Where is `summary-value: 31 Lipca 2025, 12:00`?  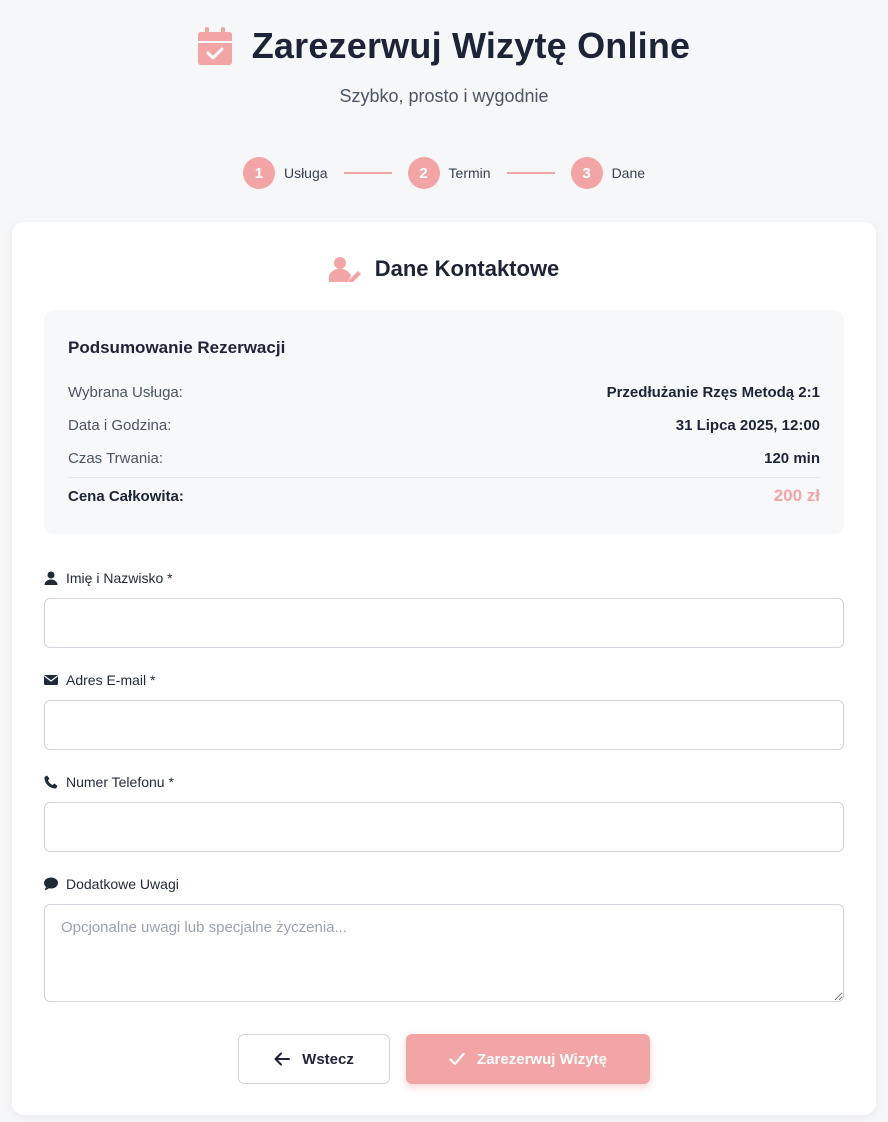
summary-value: 31 Lipca 2025, 12:00 is located at coordinates (747, 425).